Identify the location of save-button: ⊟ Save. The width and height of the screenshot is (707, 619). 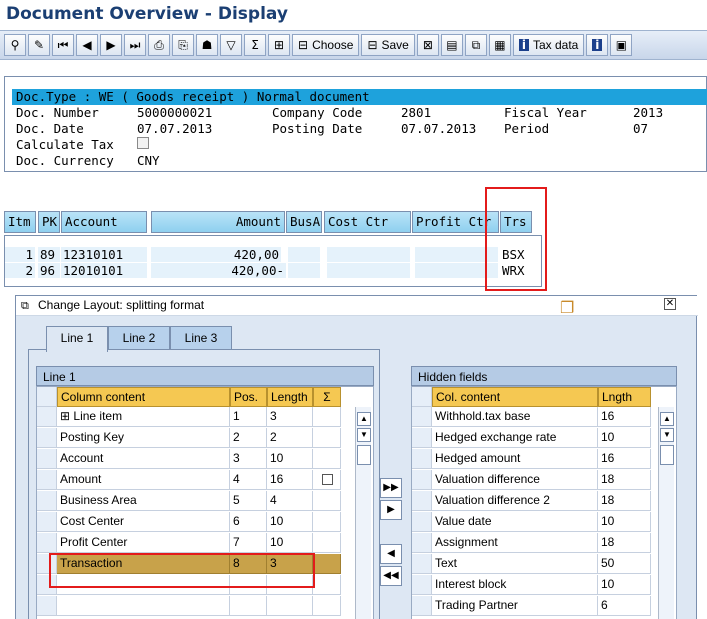
(388, 45).